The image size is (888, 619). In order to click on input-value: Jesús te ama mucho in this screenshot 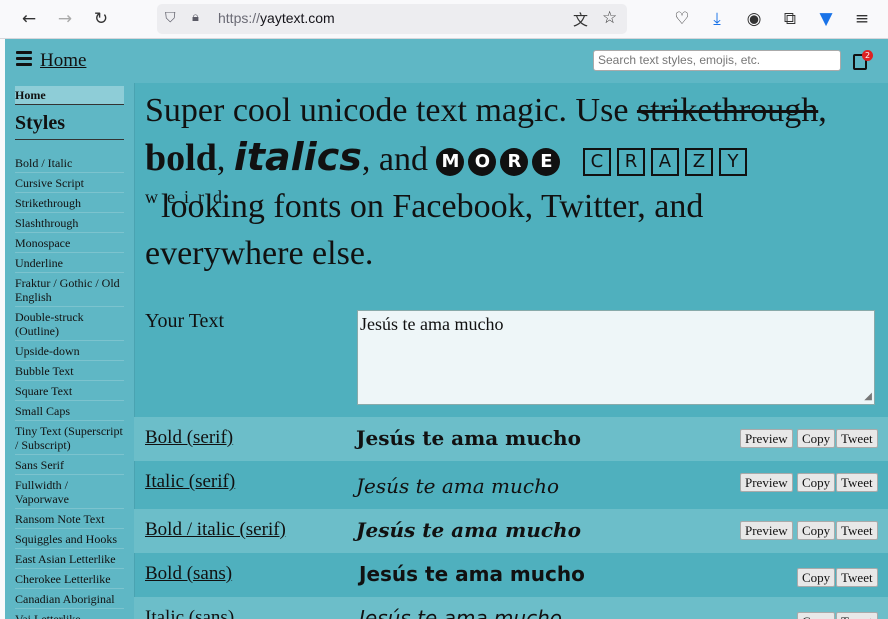, I will do `click(432, 324)`.